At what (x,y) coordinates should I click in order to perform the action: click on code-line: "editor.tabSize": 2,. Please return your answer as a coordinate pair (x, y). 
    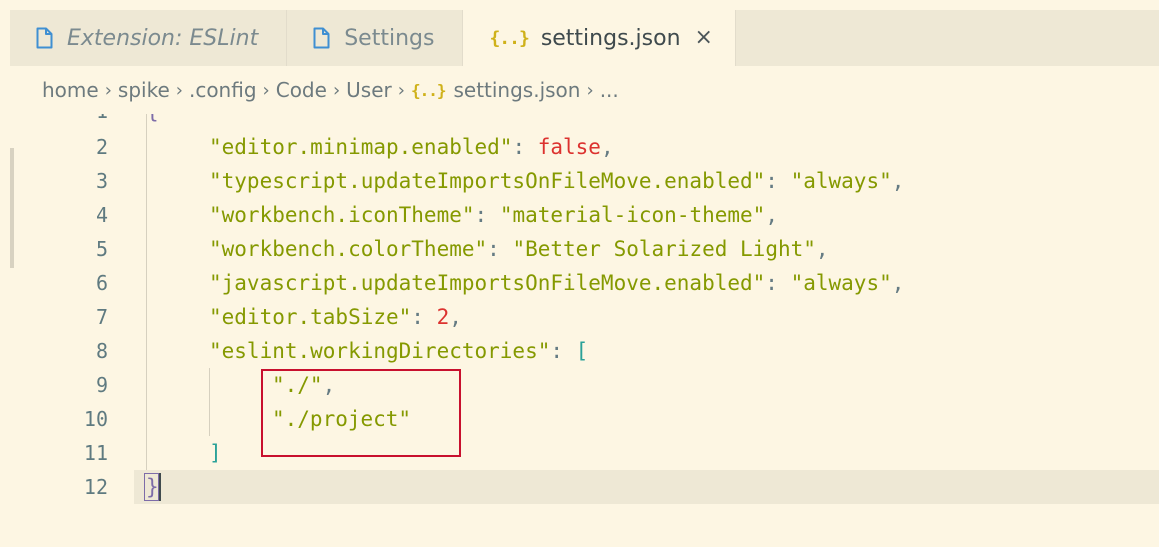
    Looking at the image, I should click on (335, 317).